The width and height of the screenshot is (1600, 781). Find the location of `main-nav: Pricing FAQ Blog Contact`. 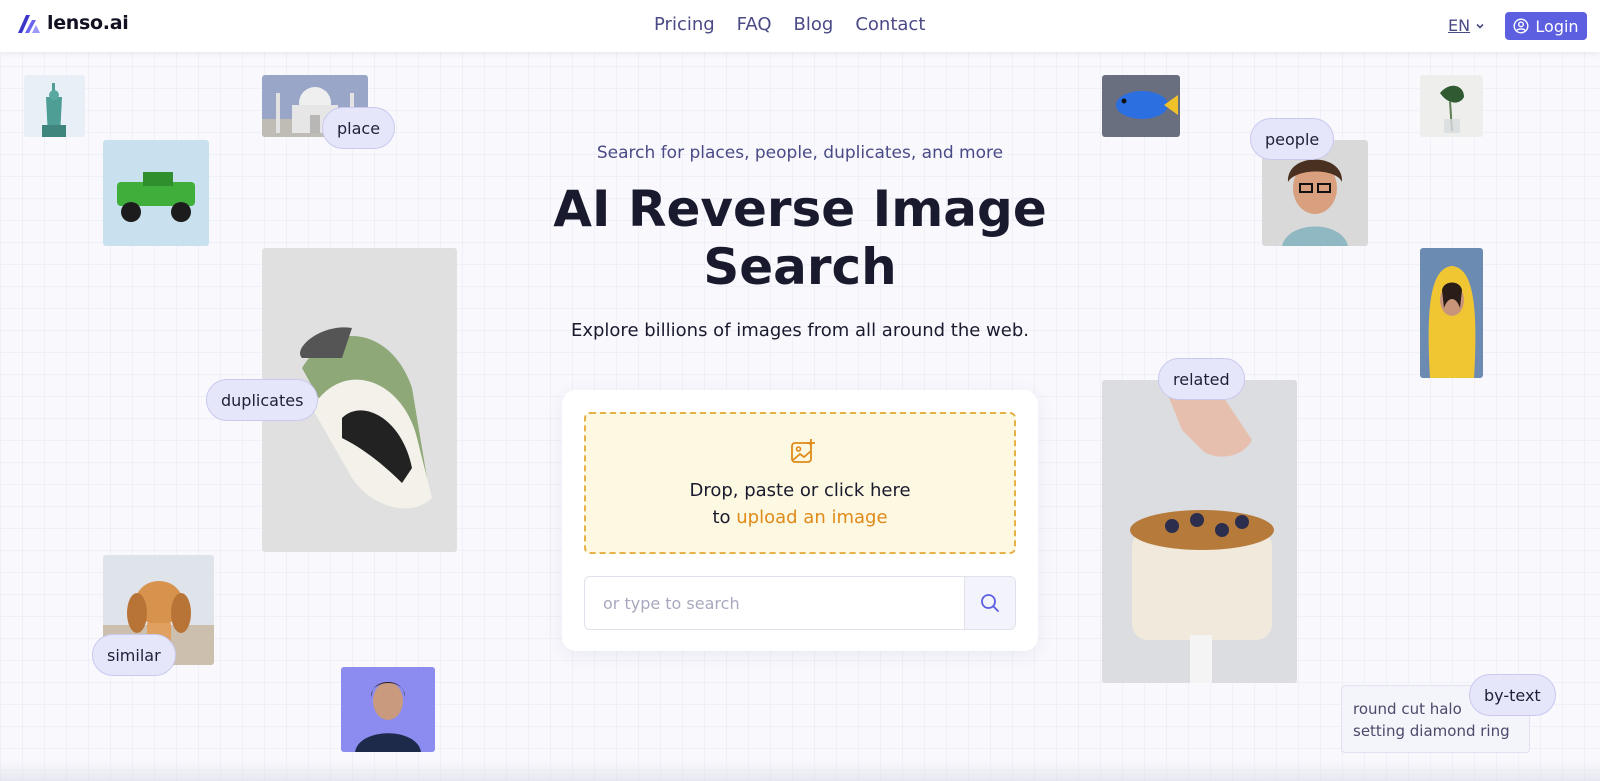

main-nav: Pricing FAQ Blog Contact is located at coordinates (789, 24).